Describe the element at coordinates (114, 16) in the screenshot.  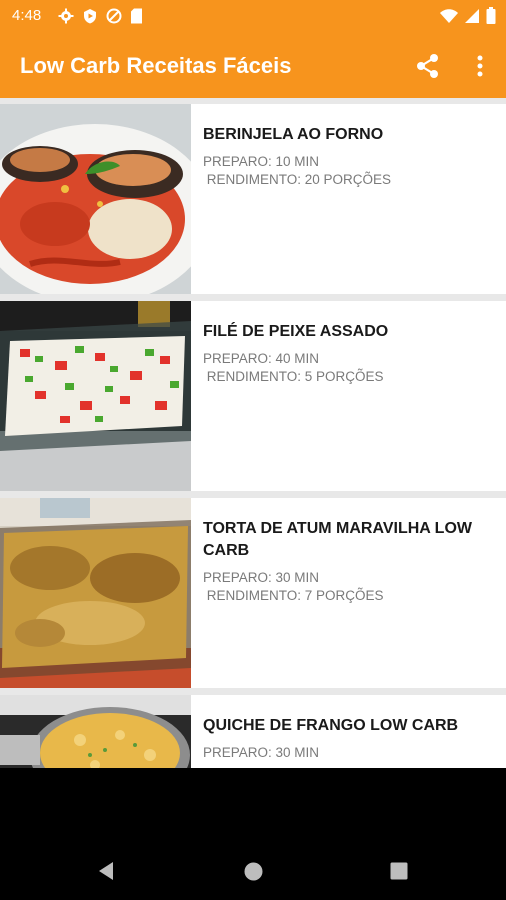
I see `no-disturb-icon` at that location.